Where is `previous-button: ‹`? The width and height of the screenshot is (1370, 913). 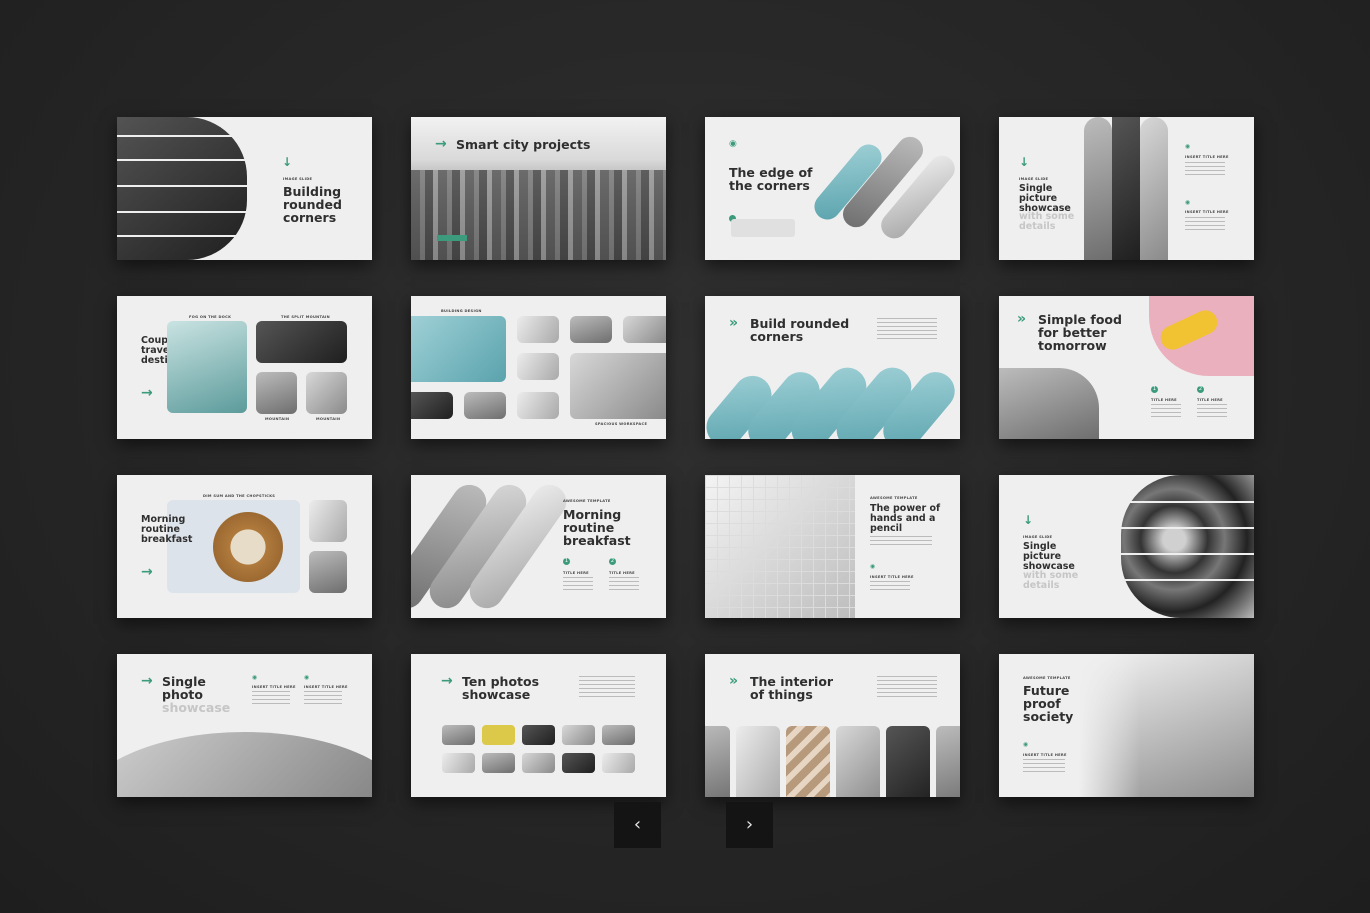 previous-button: ‹ is located at coordinates (637, 825).